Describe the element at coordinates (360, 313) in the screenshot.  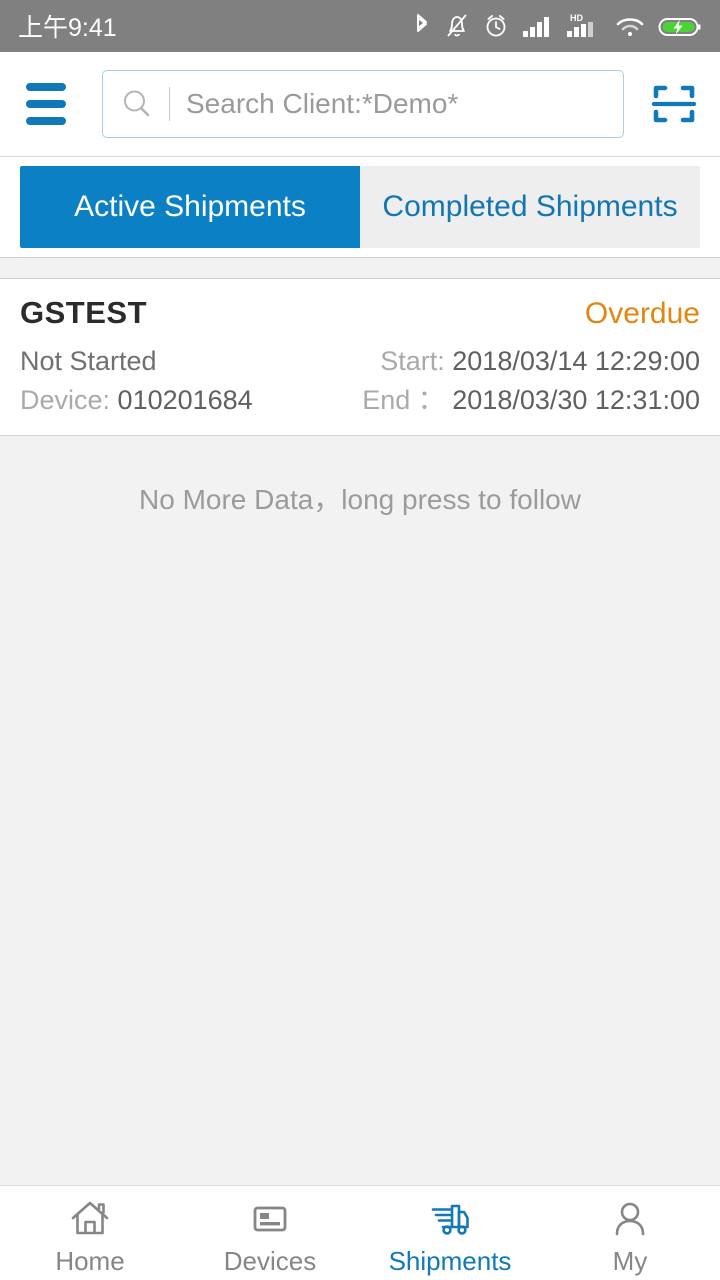
I see `shipment-header-row: GSTEST Overdue` at that location.